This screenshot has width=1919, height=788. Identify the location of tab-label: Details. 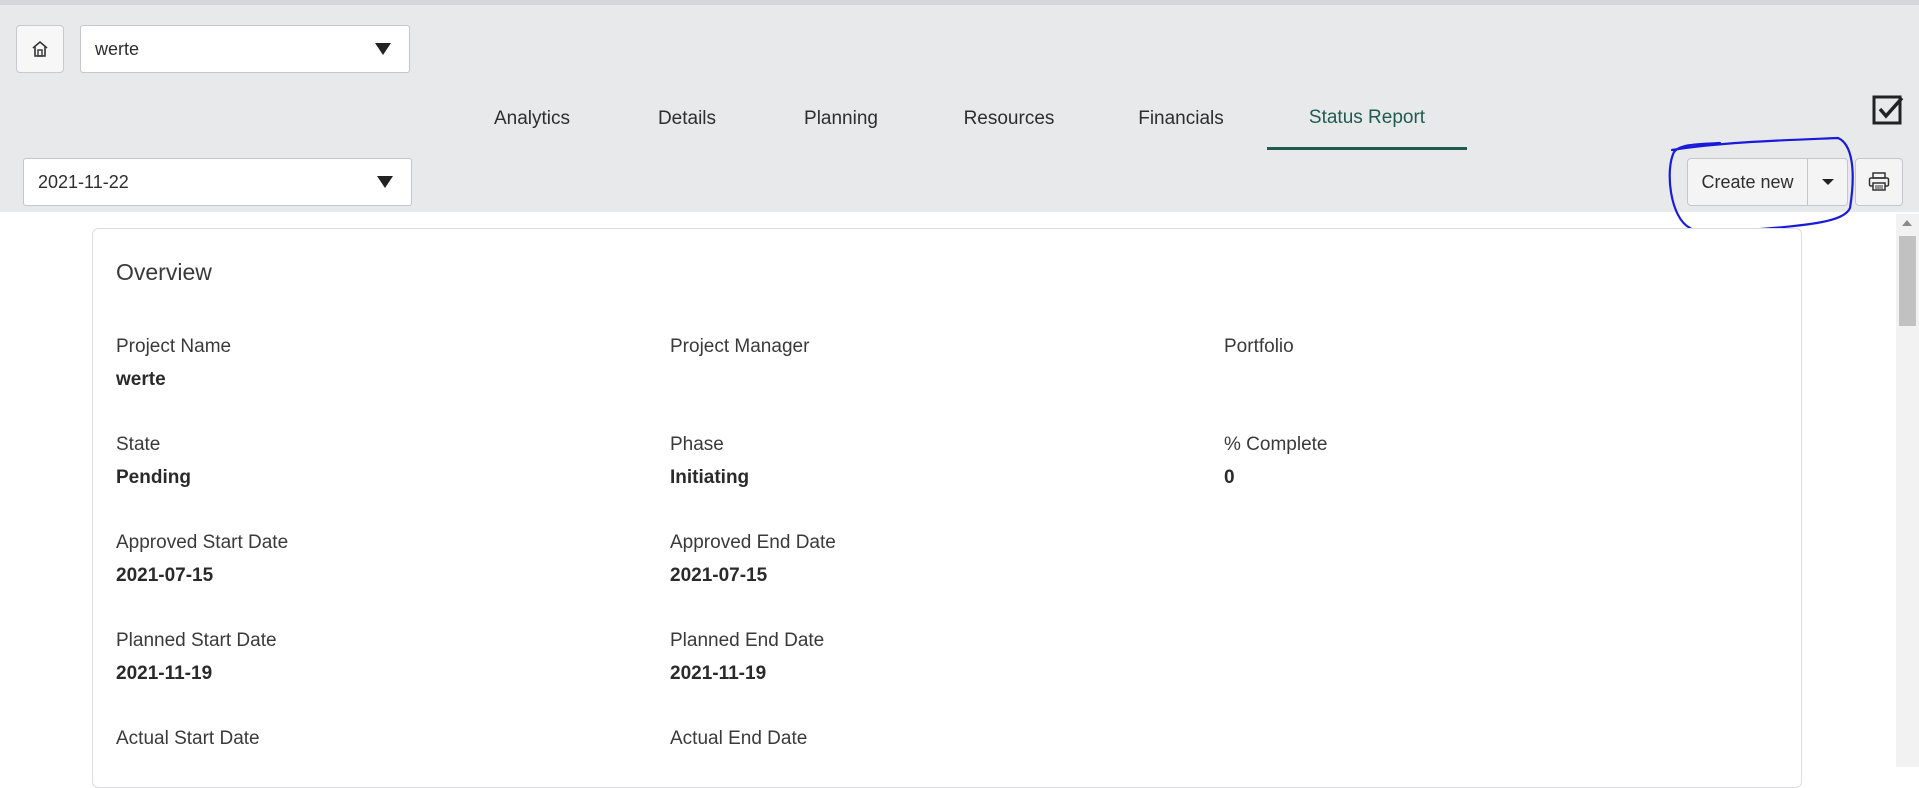
(687, 118).